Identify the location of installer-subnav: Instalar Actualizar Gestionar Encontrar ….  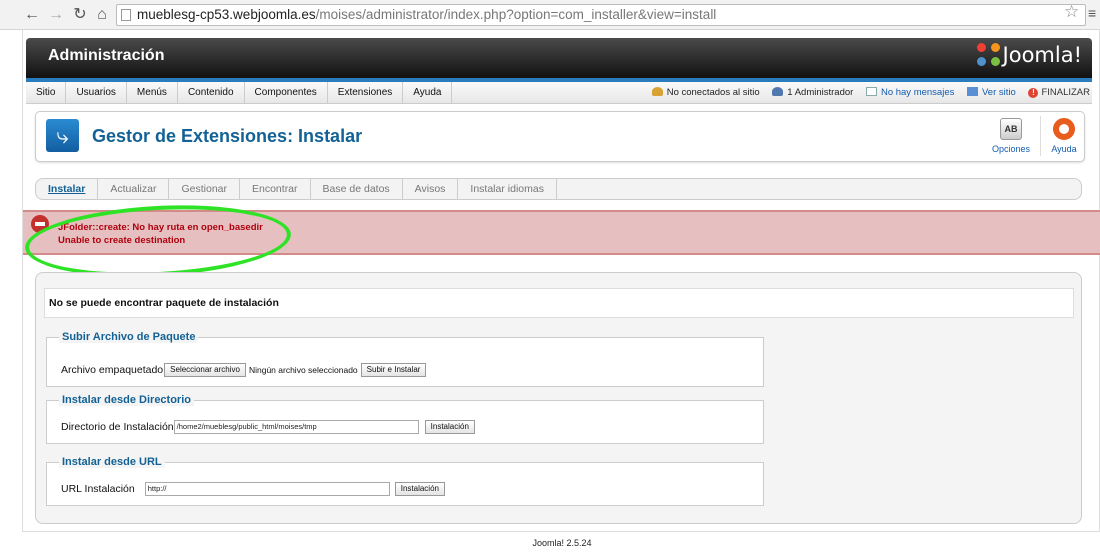
(558, 189).